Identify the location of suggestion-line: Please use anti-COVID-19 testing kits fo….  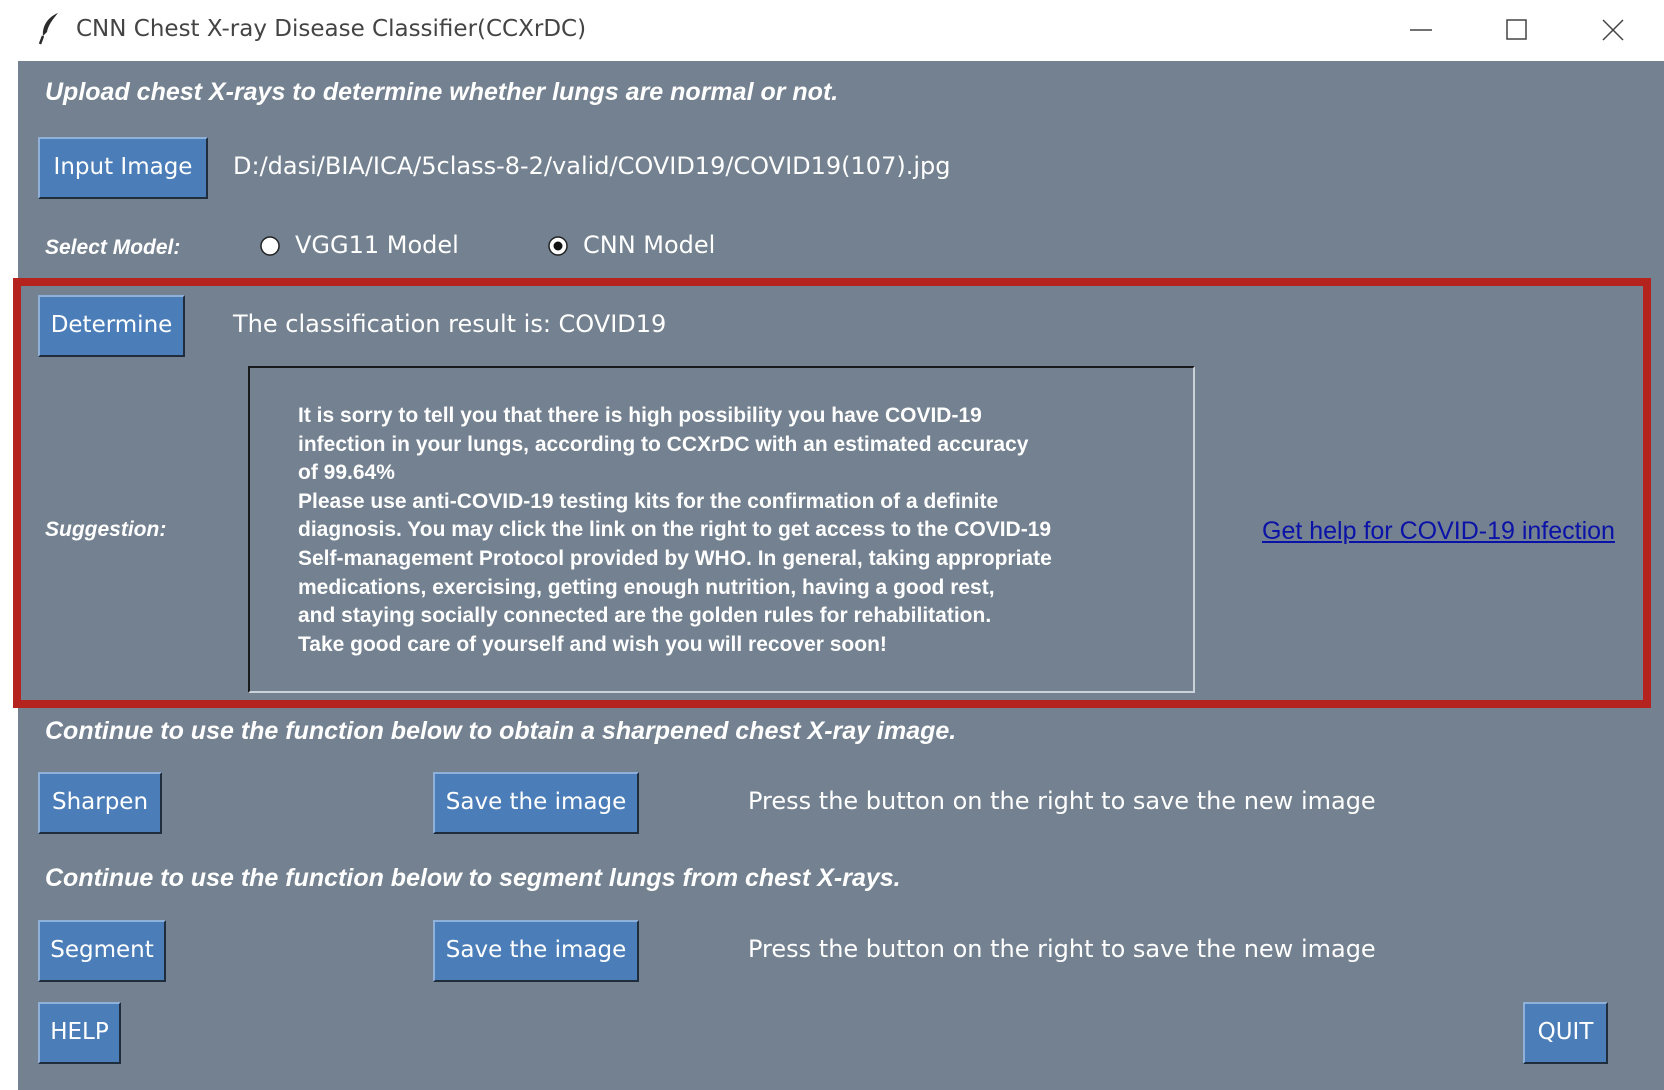
(648, 501).